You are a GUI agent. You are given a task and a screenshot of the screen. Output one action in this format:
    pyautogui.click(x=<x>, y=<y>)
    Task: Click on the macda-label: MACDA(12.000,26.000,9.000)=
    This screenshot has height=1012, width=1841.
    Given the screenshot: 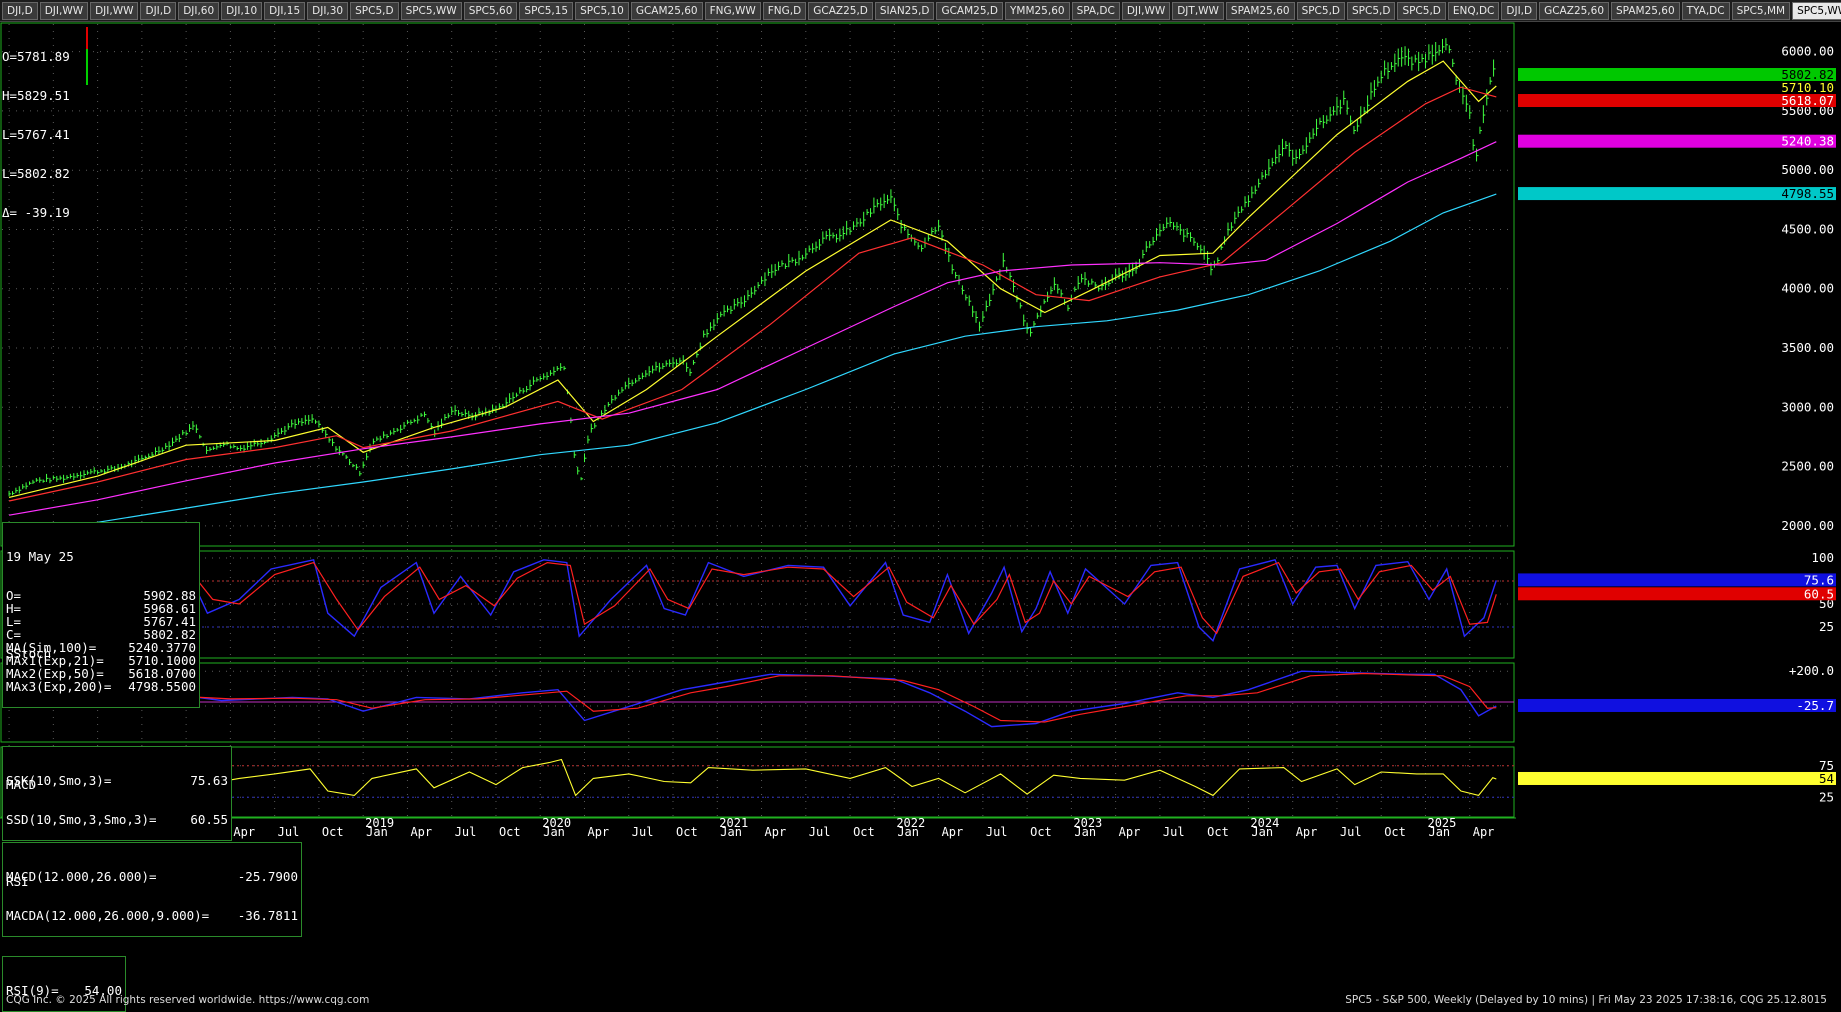 What is the action you would take?
    pyautogui.click(x=108, y=915)
    